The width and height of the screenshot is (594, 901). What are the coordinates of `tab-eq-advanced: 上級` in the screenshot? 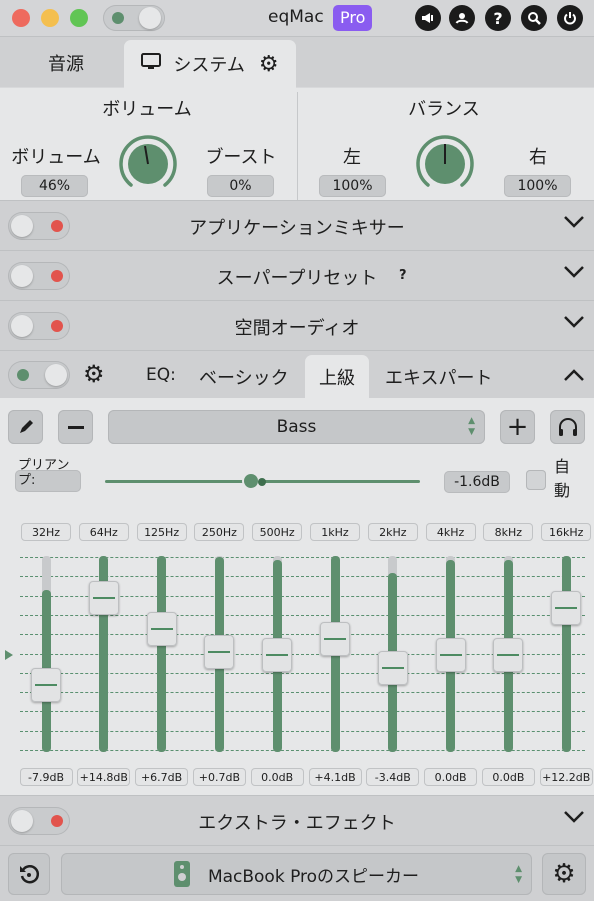 It's located at (337, 377).